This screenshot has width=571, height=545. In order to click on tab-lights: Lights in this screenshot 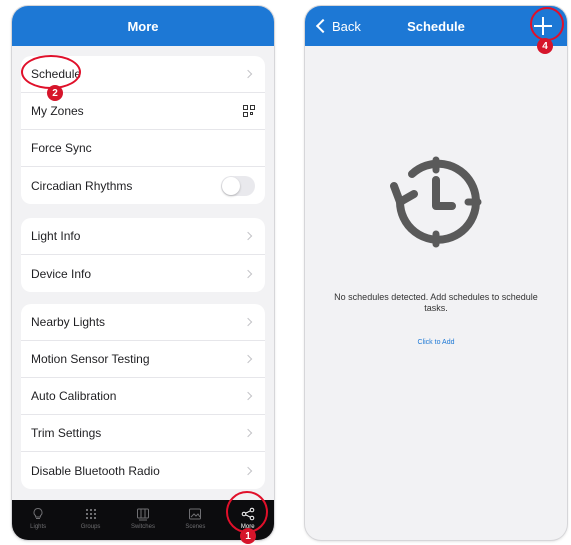, I will do `click(38, 518)`.